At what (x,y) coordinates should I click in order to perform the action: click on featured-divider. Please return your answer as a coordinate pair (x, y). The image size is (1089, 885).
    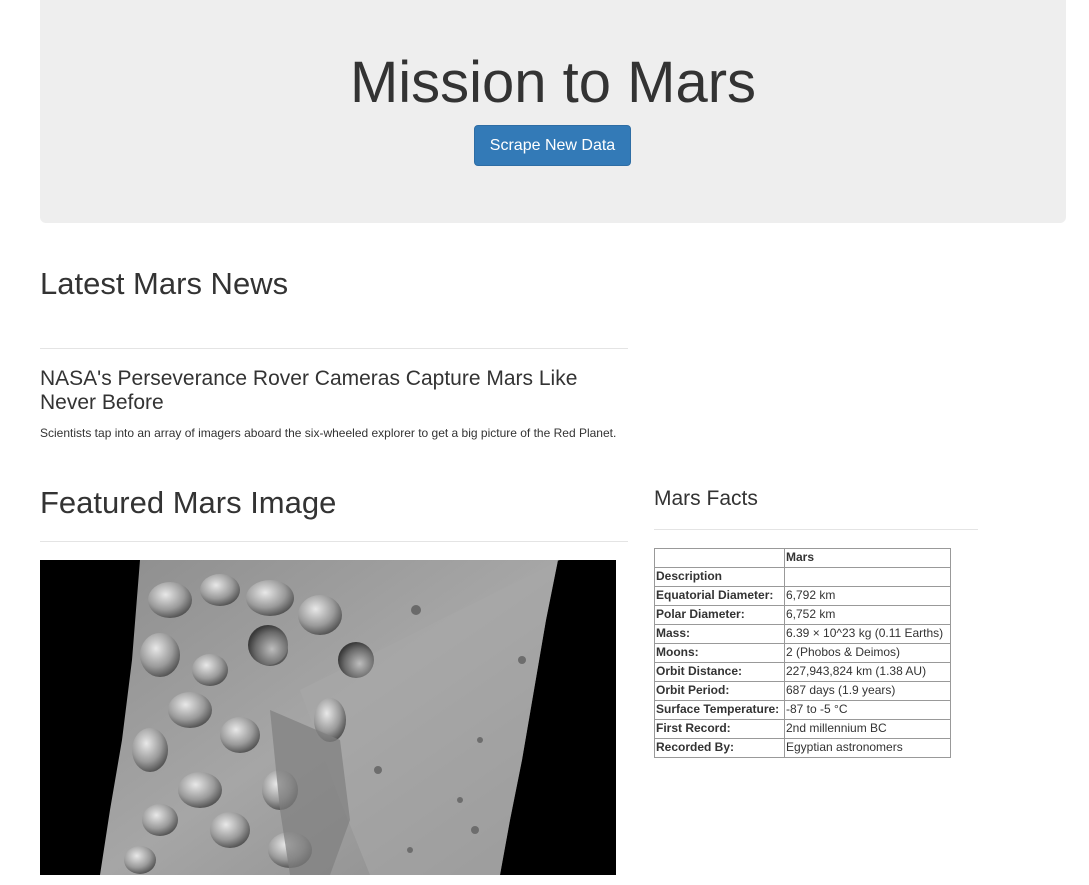
    Looking at the image, I should click on (334, 541).